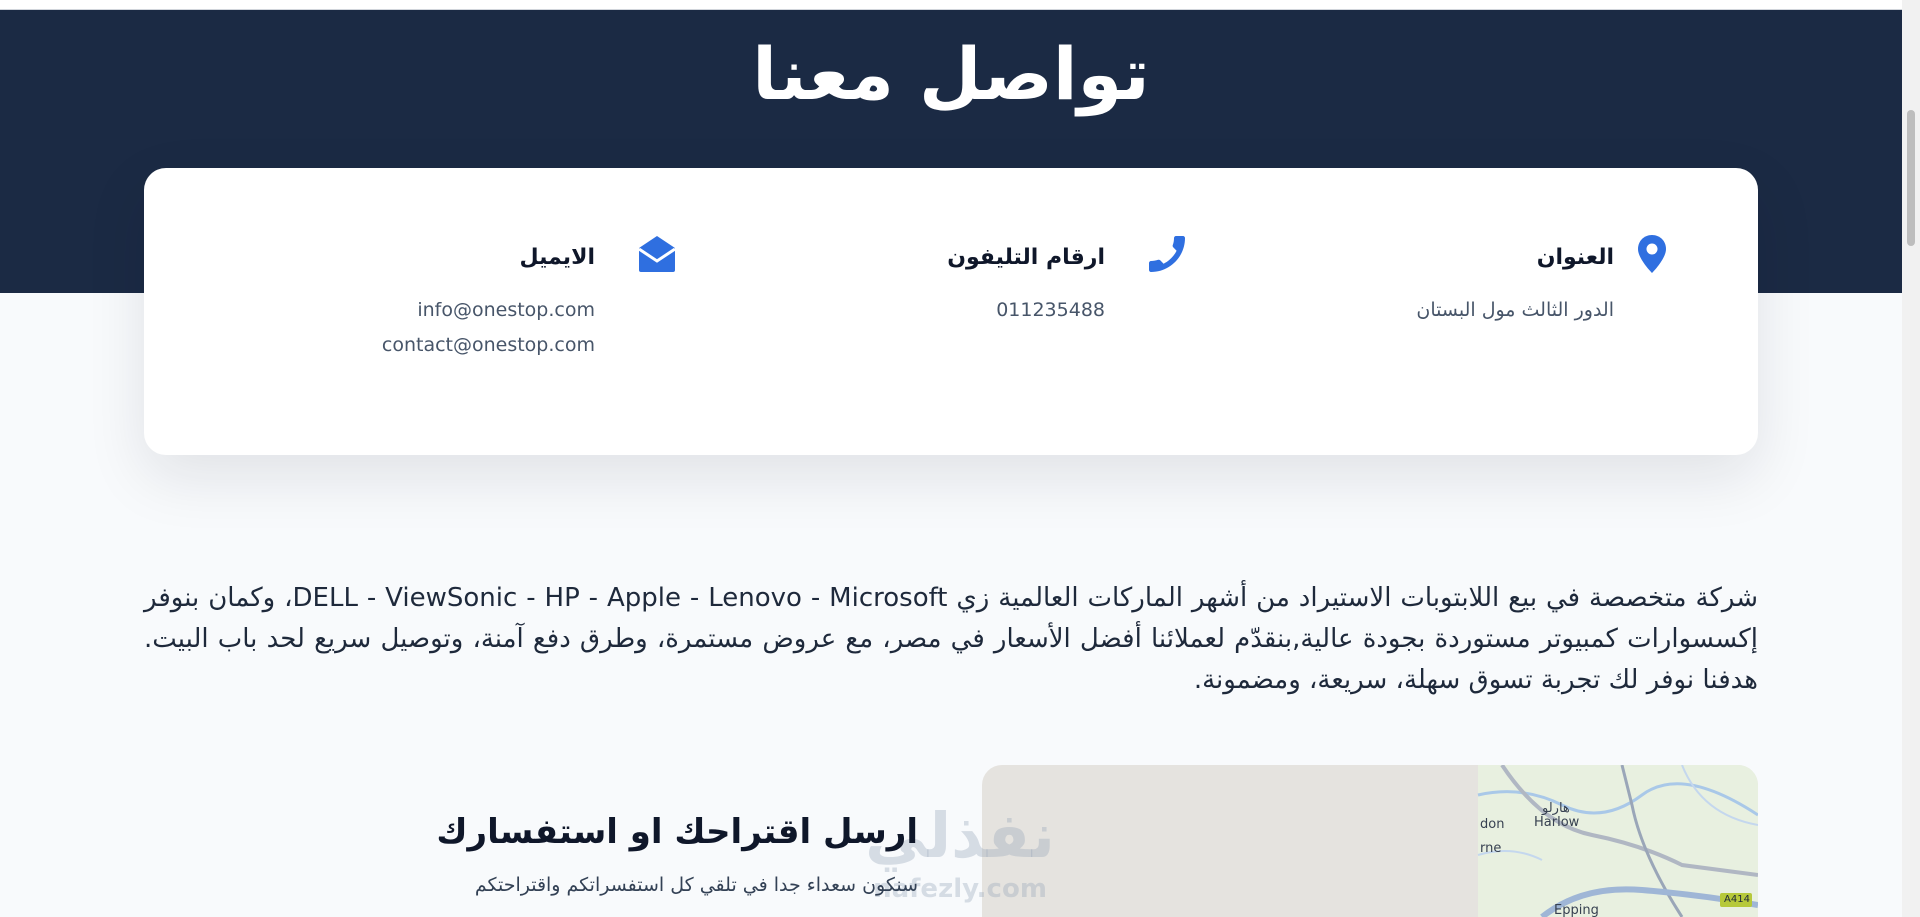  What do you see at coordinates (1556, 808) in the screenshot?
I see `map-label-harlow-ar: هارلو` at bounding box center [1556, 808].